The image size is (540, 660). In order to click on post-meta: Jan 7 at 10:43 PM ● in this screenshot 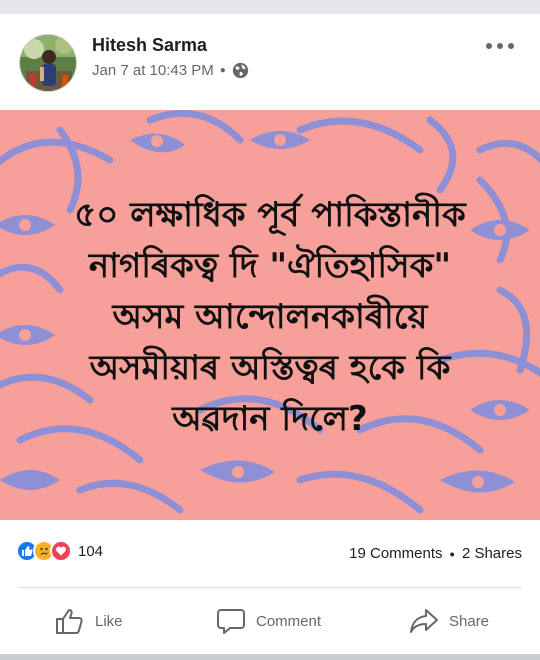, I will do `click(170, 70)`.